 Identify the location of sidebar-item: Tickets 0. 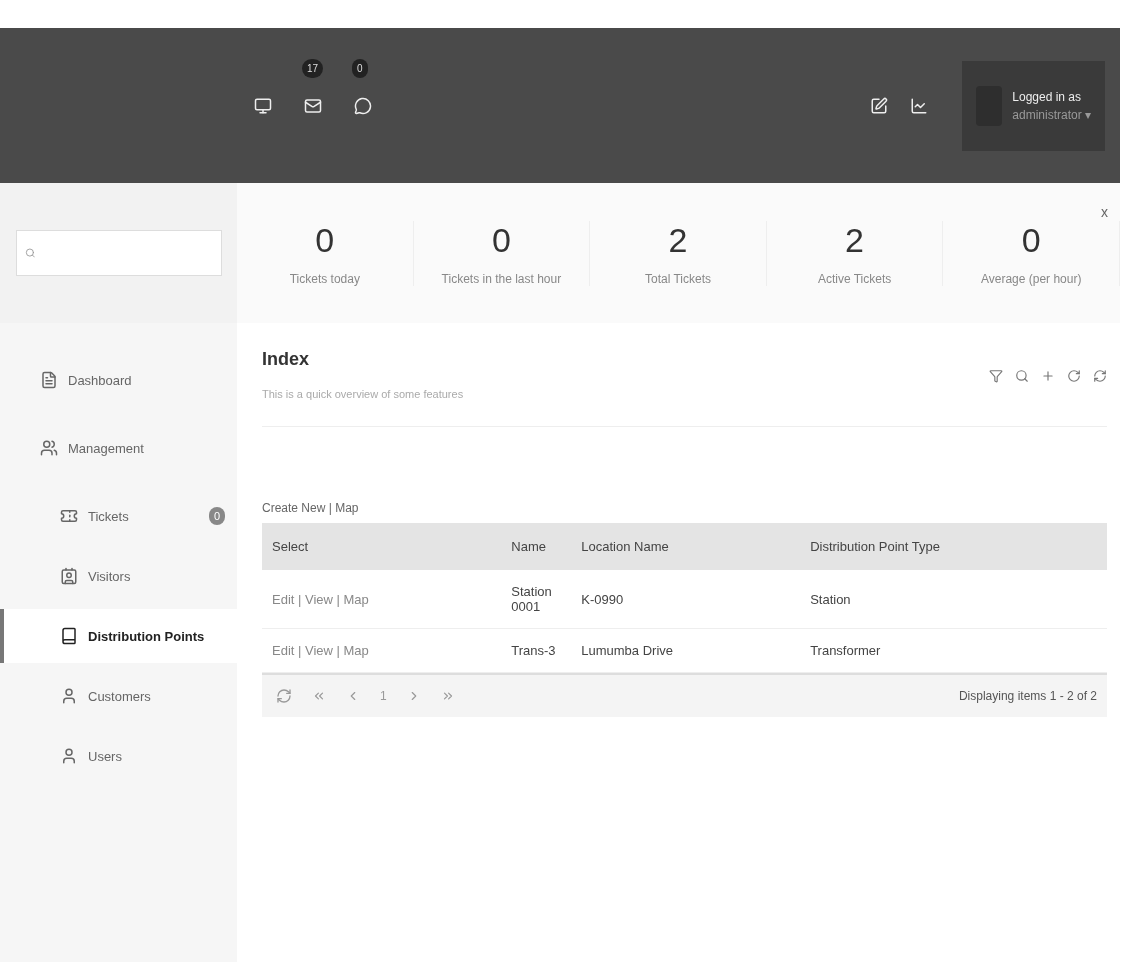
(118, 516).